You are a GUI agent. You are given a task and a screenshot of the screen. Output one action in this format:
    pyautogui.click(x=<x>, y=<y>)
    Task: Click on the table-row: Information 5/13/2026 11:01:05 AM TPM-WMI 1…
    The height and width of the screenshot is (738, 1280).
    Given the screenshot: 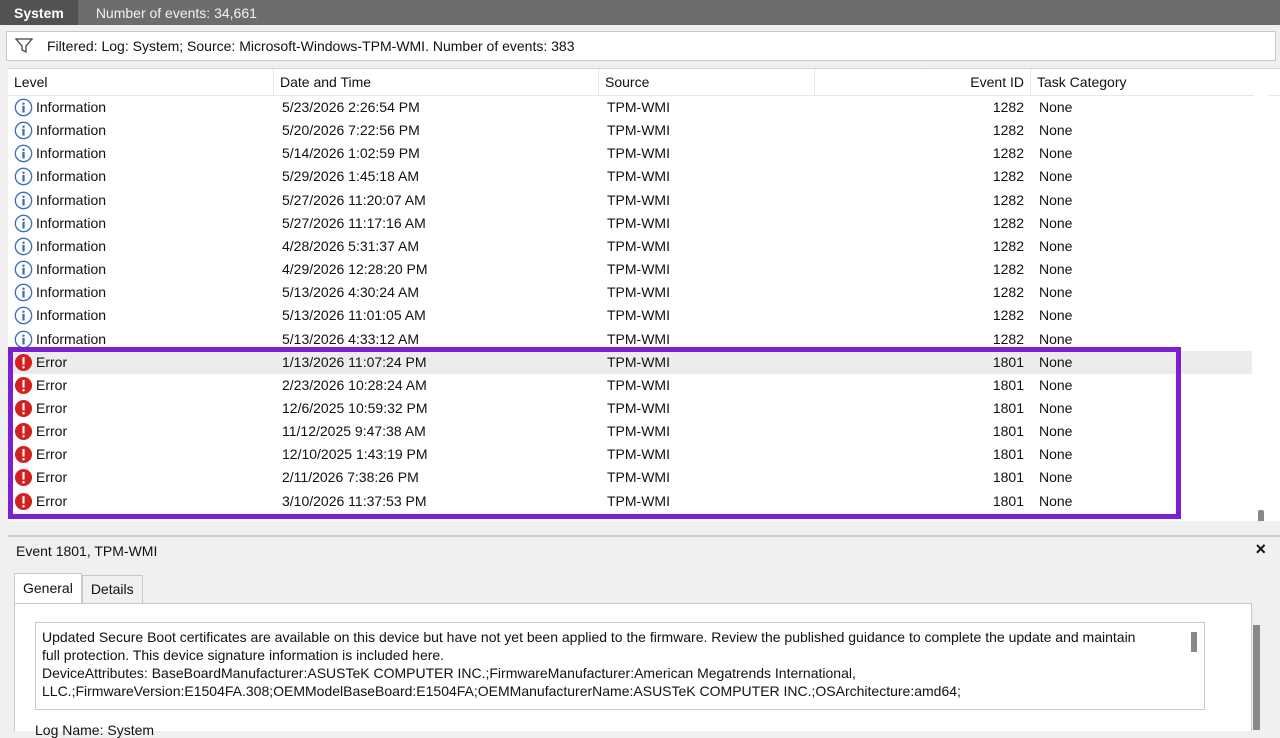 What is the action you would take?
    pyautogui.click(x=630, y=315)
    